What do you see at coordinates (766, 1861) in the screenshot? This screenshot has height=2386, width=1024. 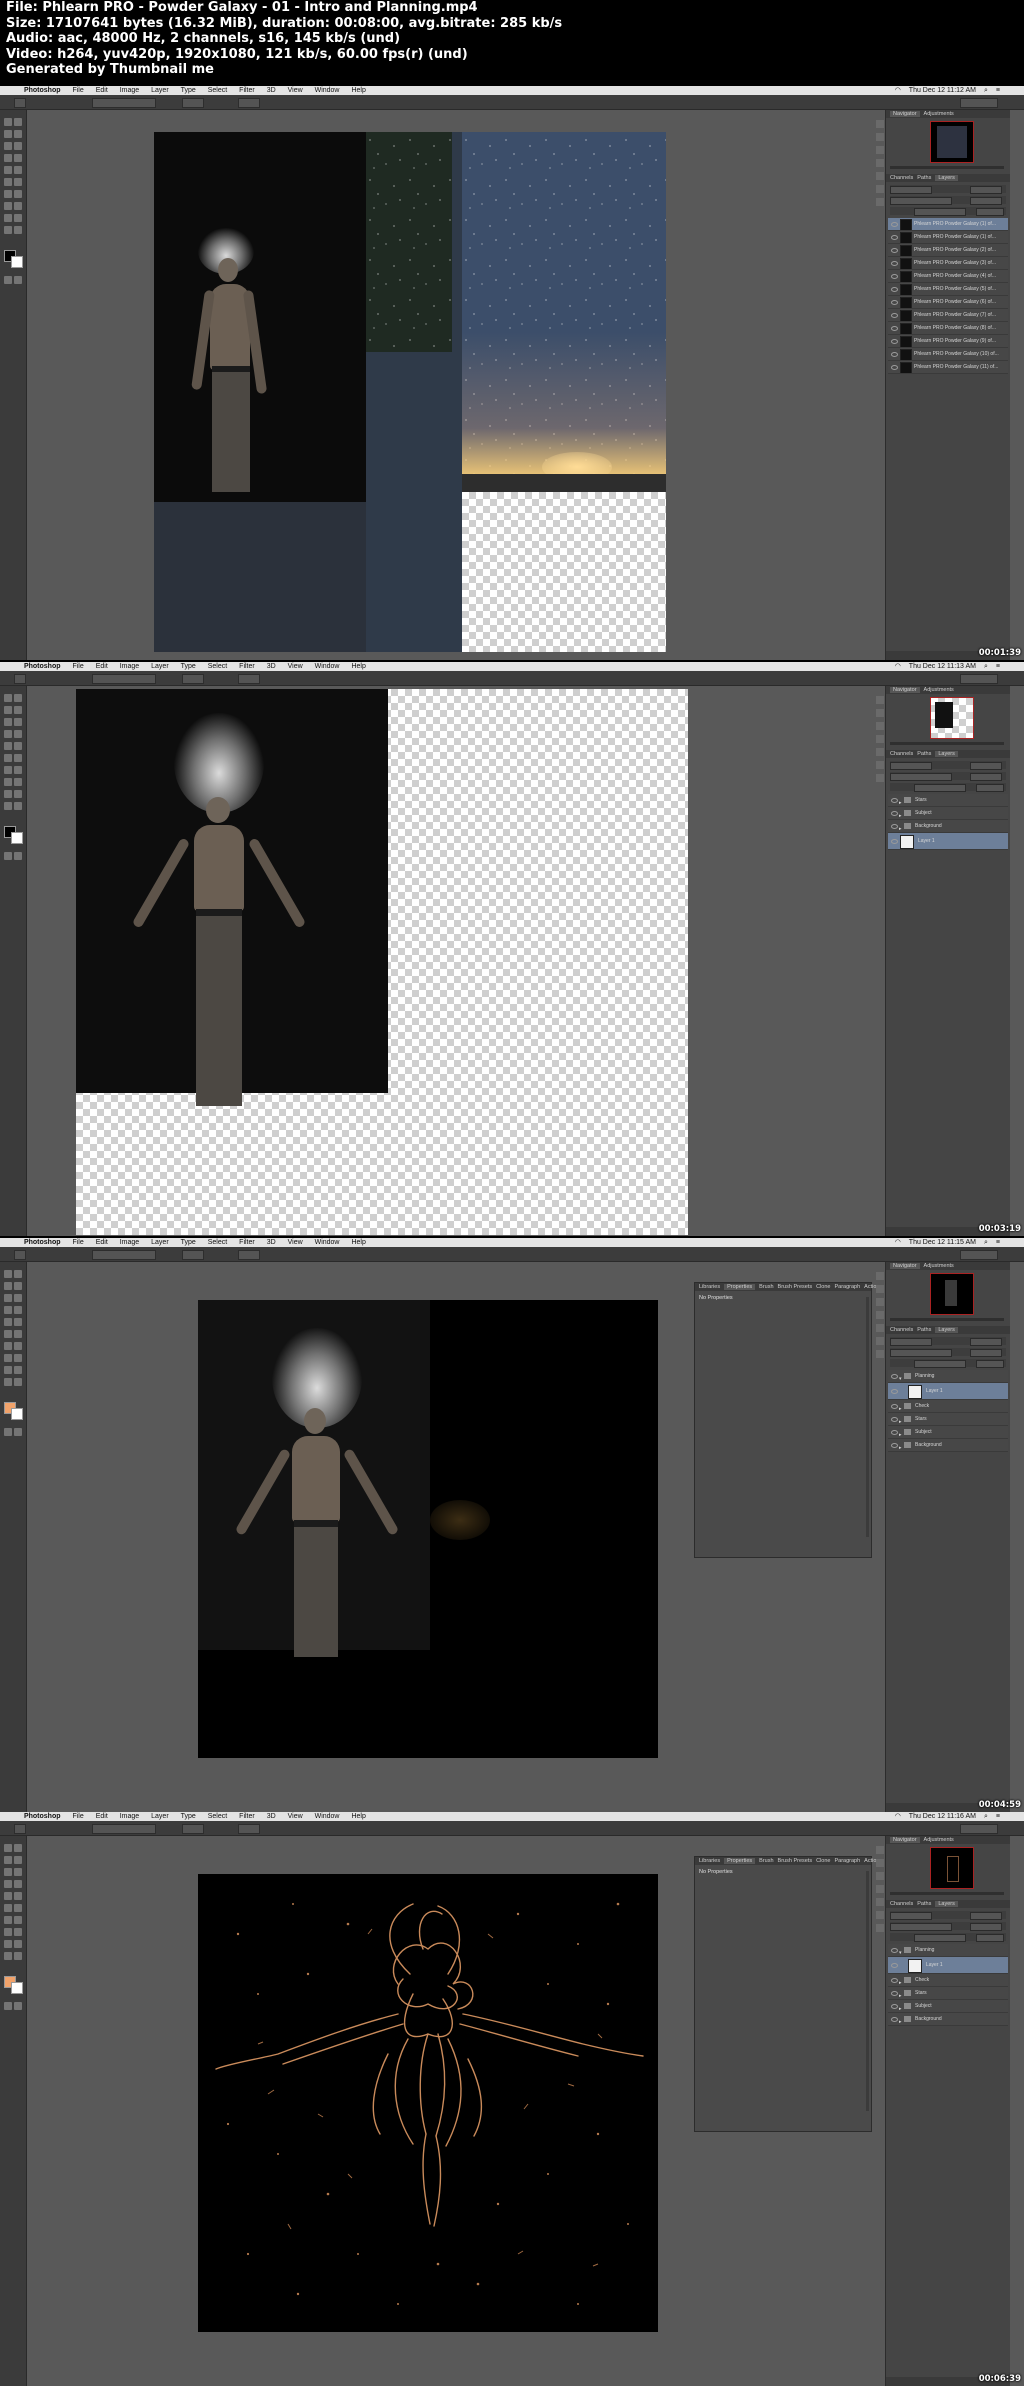 I see `tab-brush: Brush` at bounding box center [766, 1861].